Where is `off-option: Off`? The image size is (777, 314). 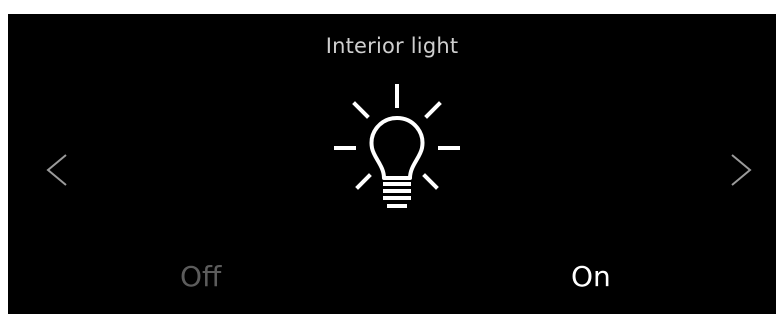 off-option: Off is located at coordinates (200, 277).